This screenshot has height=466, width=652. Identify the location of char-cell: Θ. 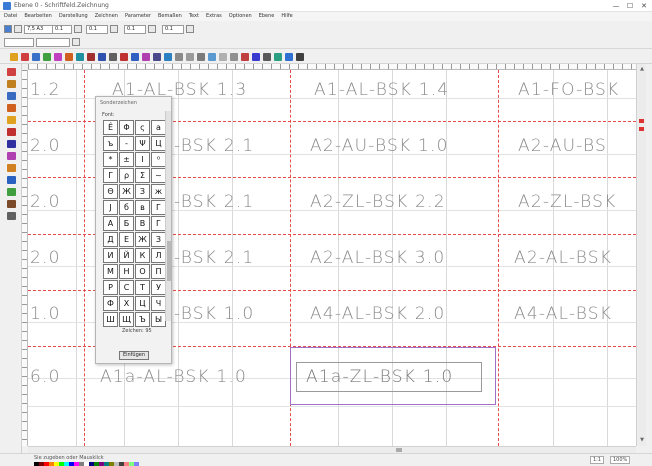
(110, 191).